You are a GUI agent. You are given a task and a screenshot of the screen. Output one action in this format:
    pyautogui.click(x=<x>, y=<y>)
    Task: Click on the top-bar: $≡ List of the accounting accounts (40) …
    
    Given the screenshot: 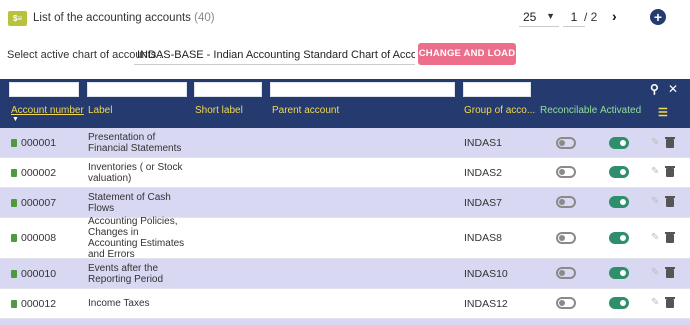 What is the action you would take?
    pyautogui.click(x=345, y=18)
    